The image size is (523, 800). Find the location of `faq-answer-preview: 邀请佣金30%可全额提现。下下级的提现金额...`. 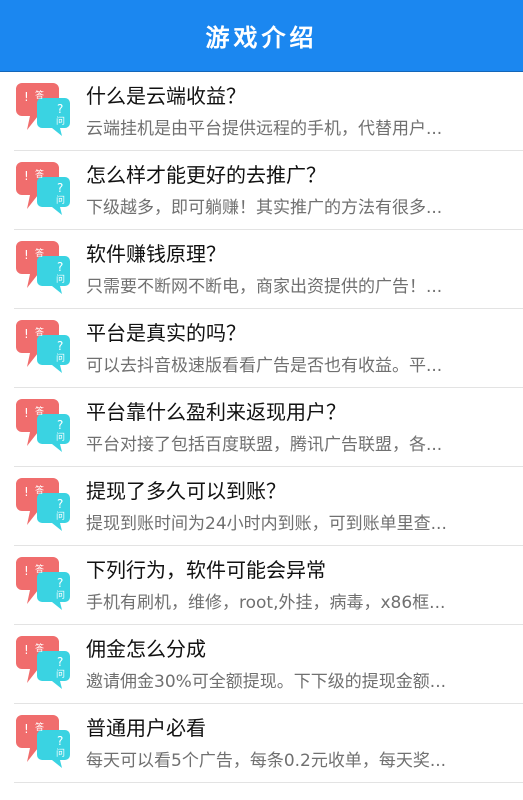

faq-answer-preview: 邀请佣金30%可全额提现。下下级的提现金额... is located at coordinates (266, 682).